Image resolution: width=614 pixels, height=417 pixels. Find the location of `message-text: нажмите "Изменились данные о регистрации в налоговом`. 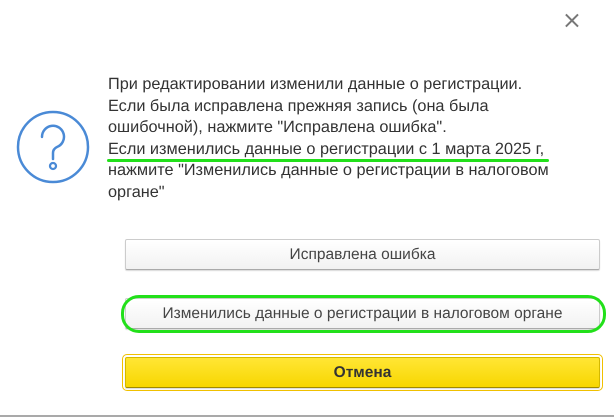

message-text: нажмите "Изменились данные о регистрации в налоговом is located at coordinates (328, 170).